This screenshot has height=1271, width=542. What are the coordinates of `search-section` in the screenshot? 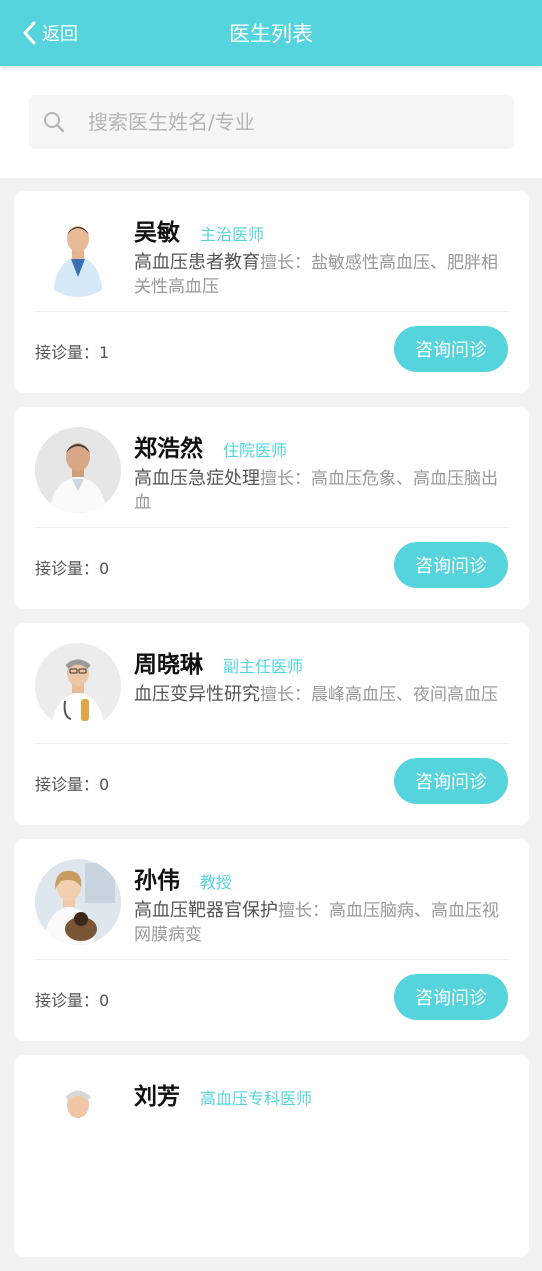 It's located at (271, 122).